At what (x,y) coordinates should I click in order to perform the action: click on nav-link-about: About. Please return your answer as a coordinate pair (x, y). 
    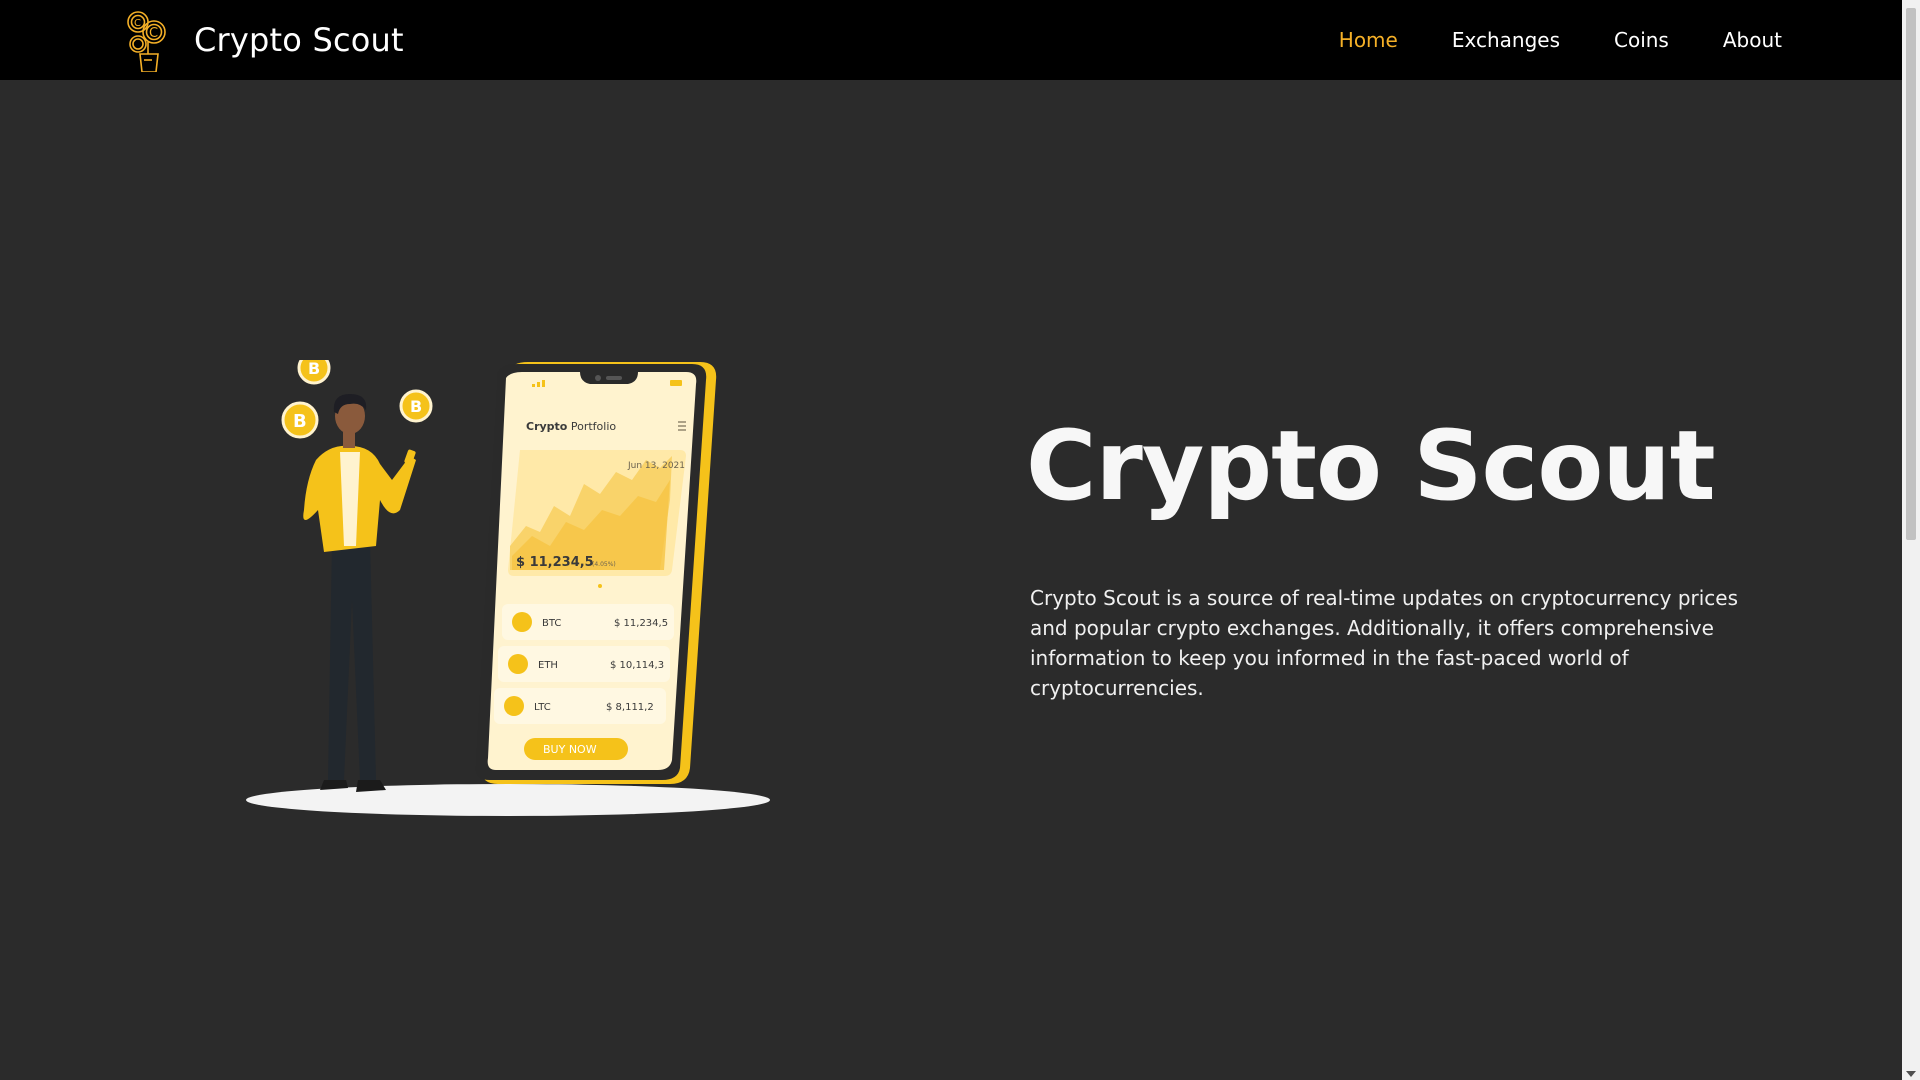
    Looking at the image, I should click on (1752, 40).